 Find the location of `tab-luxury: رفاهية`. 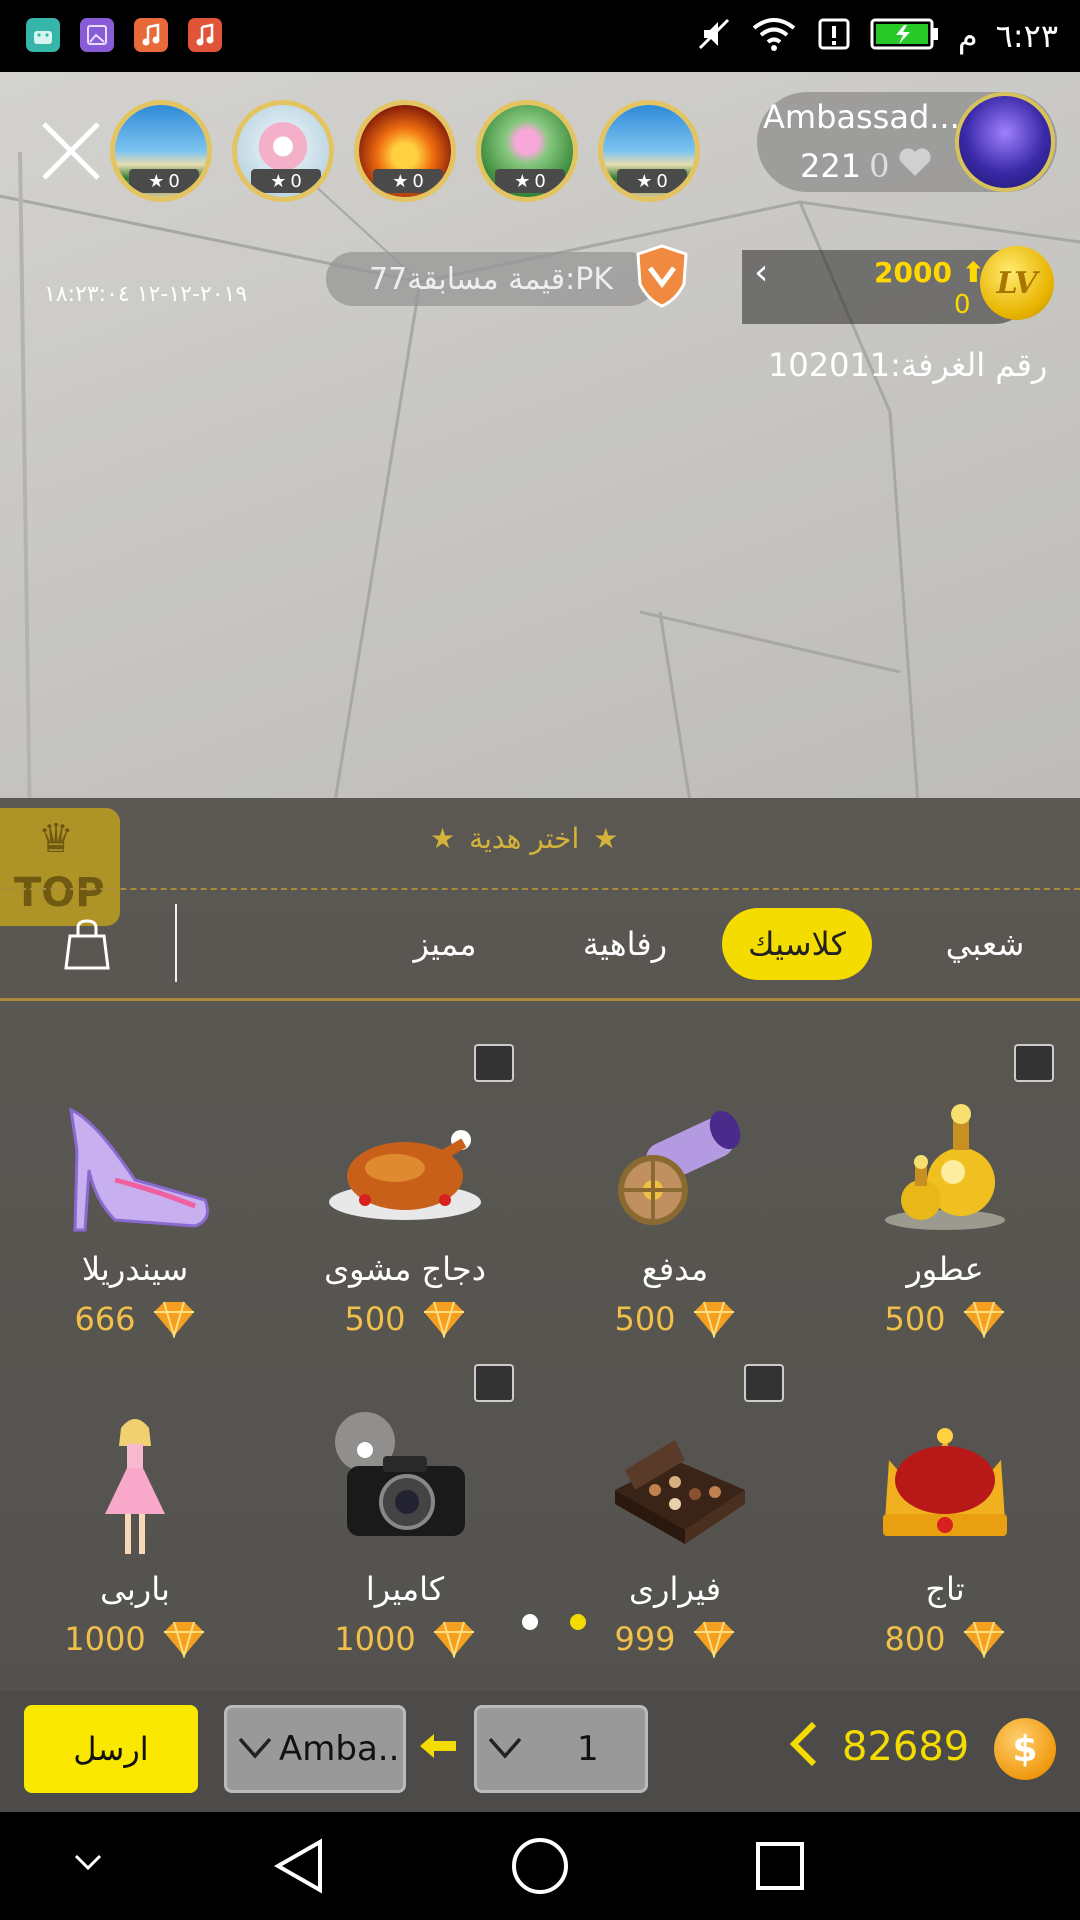

tab-luxury: رفاهية is located at coordinates (625, 944).